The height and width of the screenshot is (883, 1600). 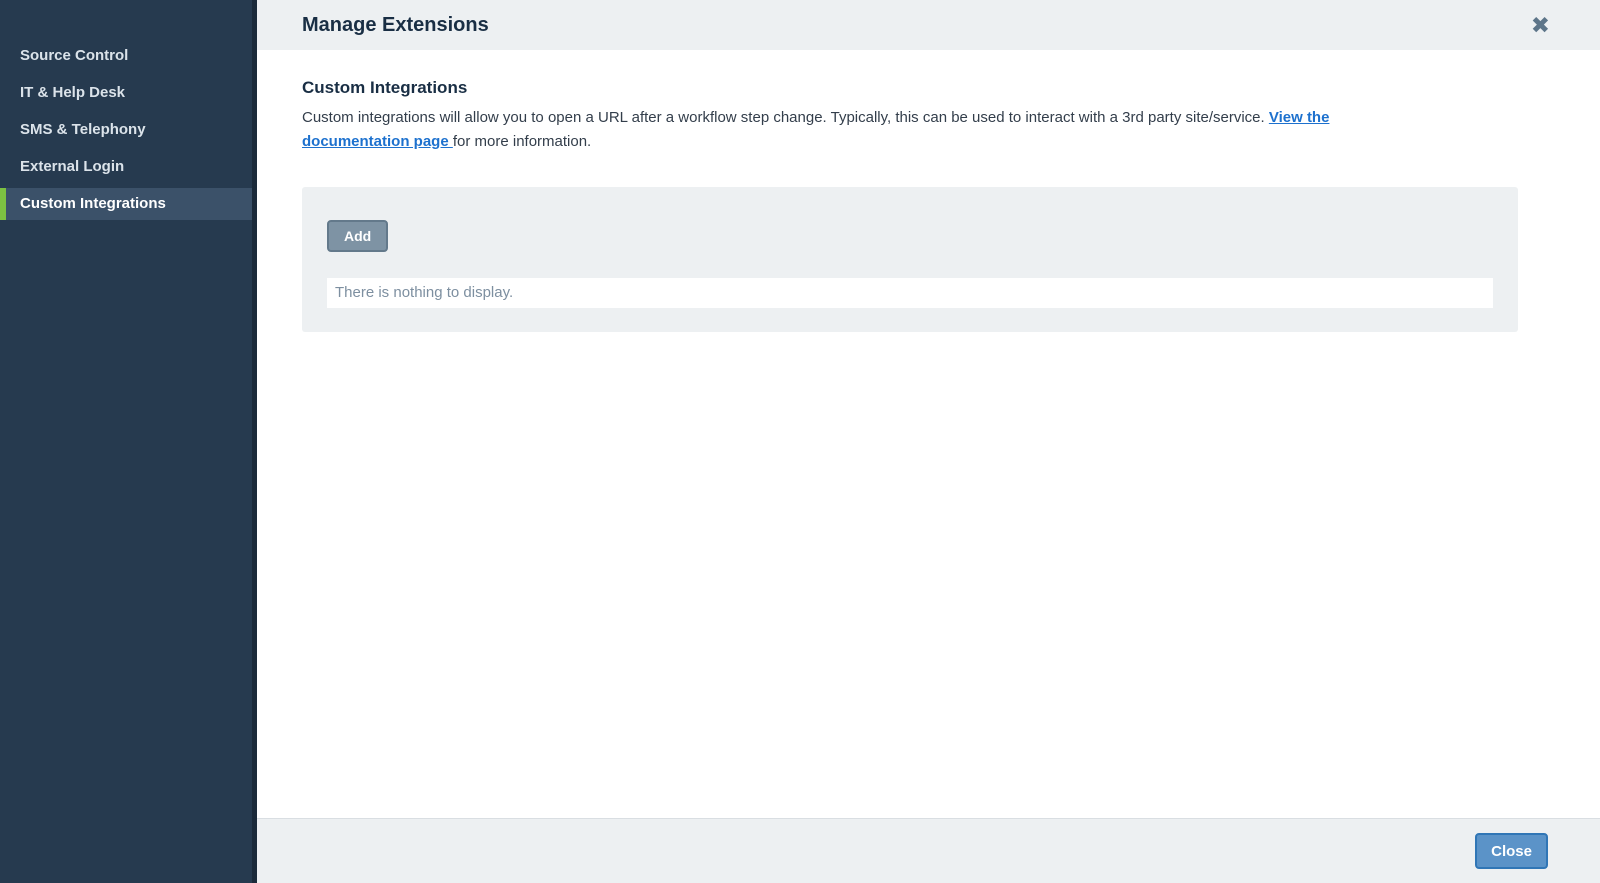 I want to click on dialog-footer: Close, so click(x=928, y=850).